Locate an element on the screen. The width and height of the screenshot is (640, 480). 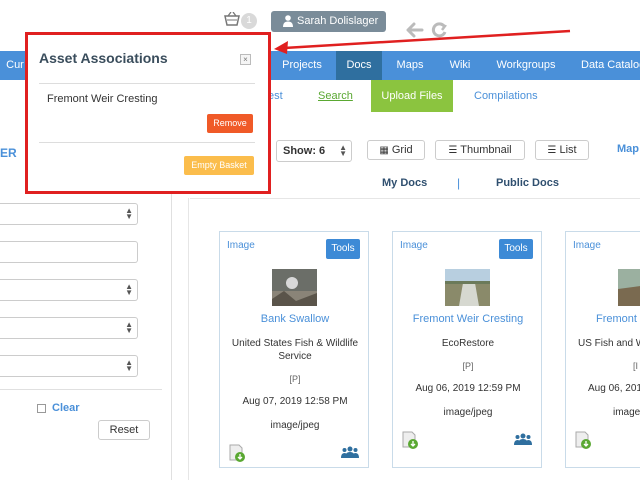
show-count-select: Show: 6 ▲ ▼ is located at coordinates (314, 151).